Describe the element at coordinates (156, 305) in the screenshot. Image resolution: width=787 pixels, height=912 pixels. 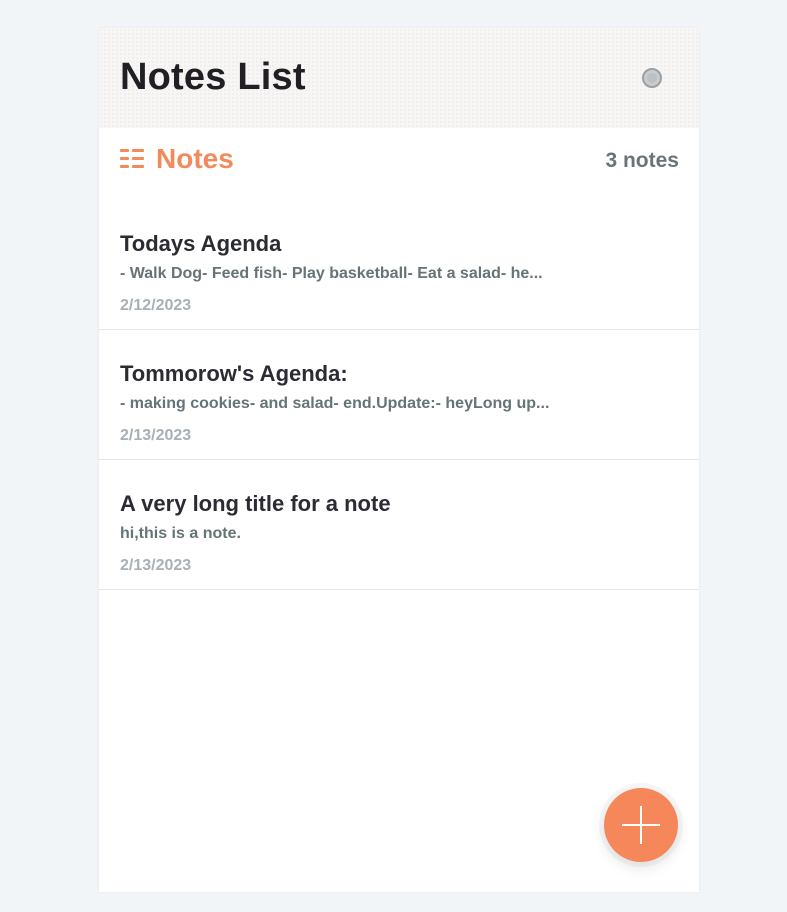
I see `note-date: 2/12/2023` at that location.